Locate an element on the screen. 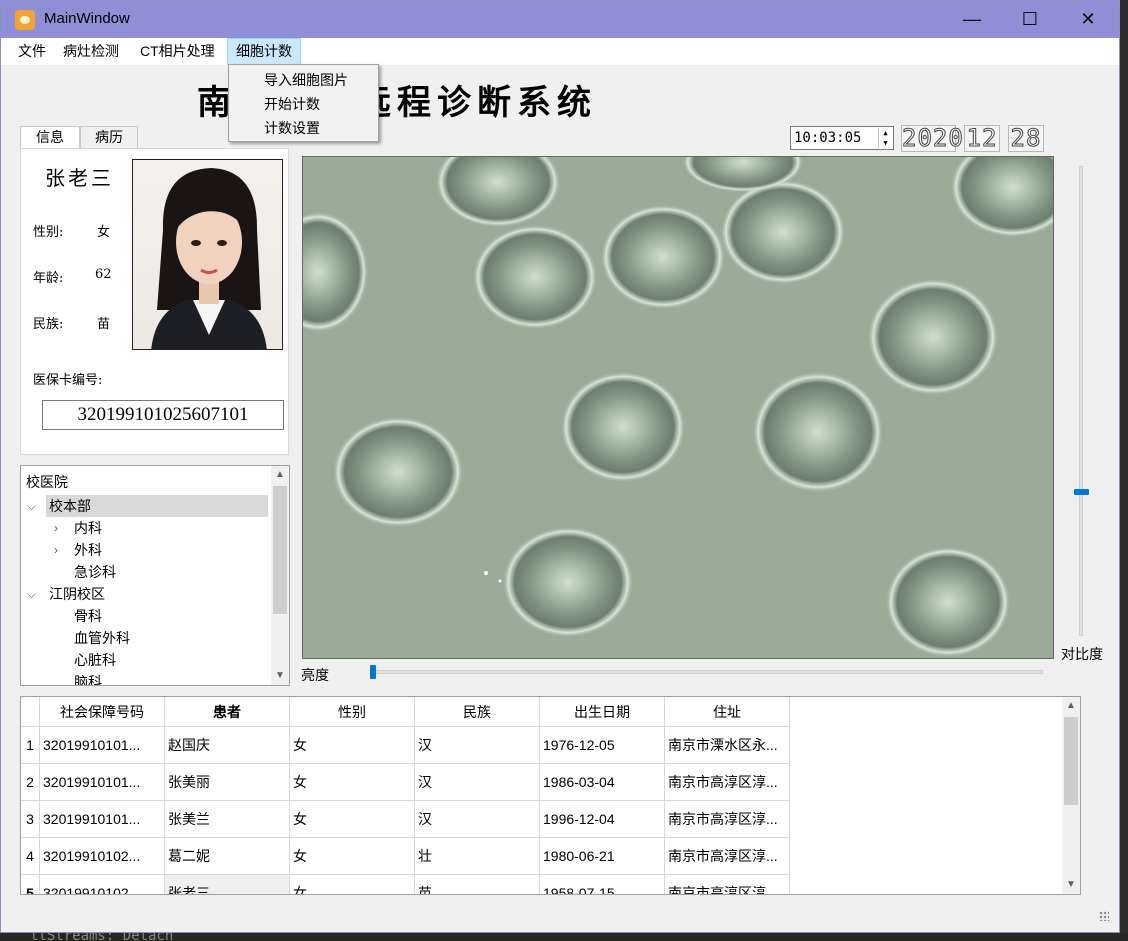 Image resolution: width=1128 pixels, height=941 pixels. close-button: ✕ is located at coordinates (1088, 19).